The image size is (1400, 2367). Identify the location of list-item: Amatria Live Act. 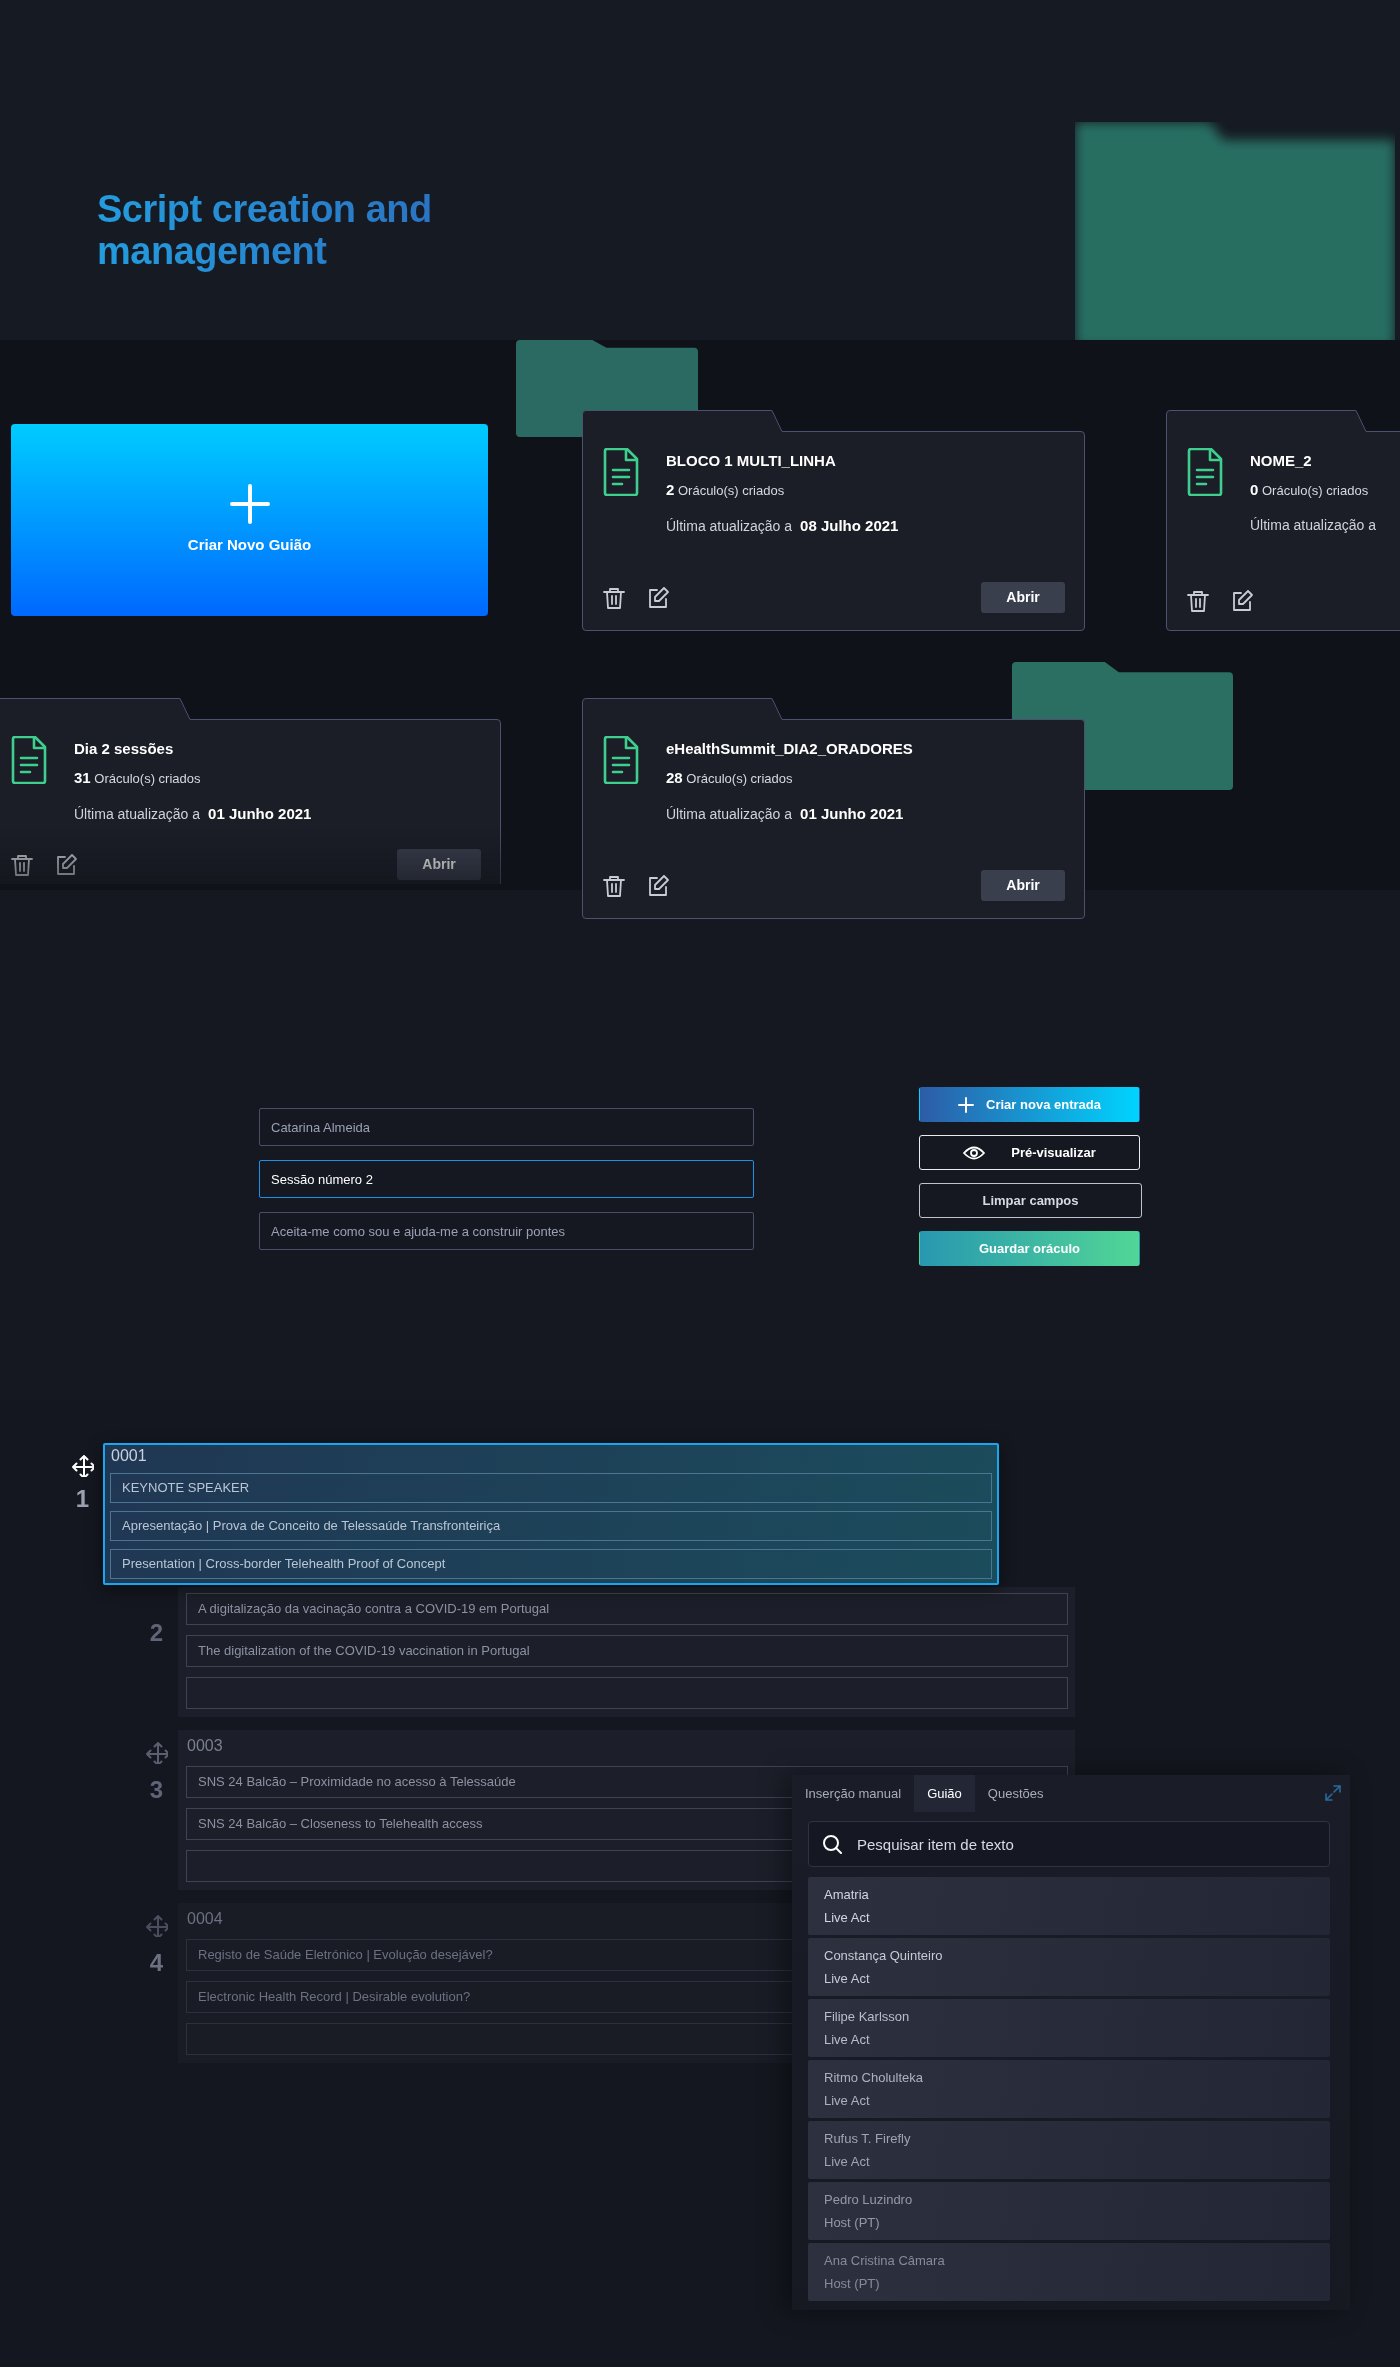
(1069, 1906).